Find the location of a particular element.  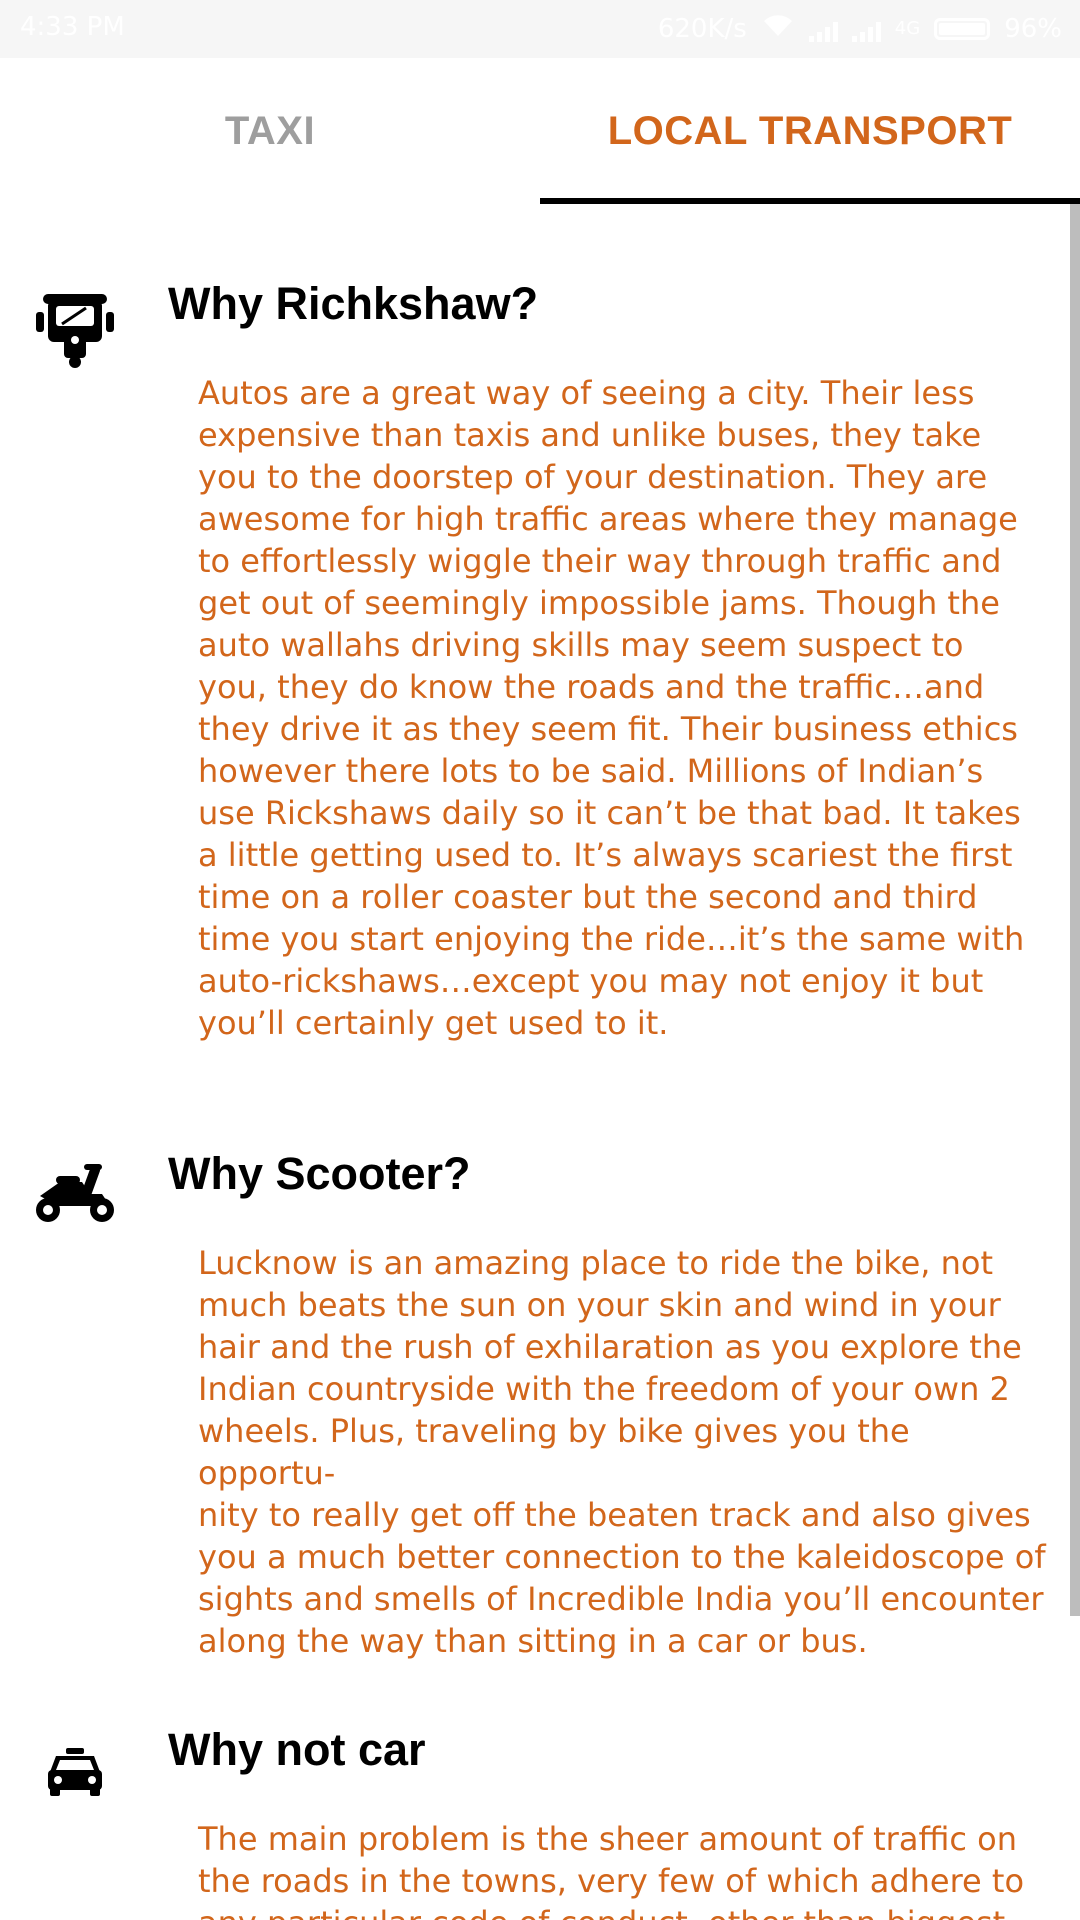

section-title: Why Richkshaw? is located at coordinates (353, 303).